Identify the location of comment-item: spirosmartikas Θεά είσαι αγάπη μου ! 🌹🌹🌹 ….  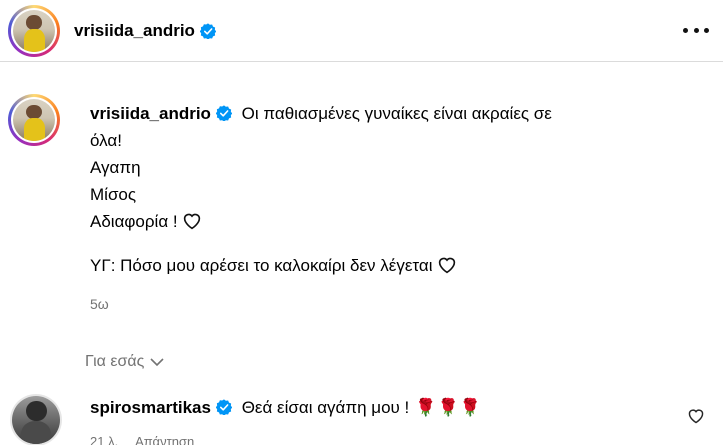
(361, 416).